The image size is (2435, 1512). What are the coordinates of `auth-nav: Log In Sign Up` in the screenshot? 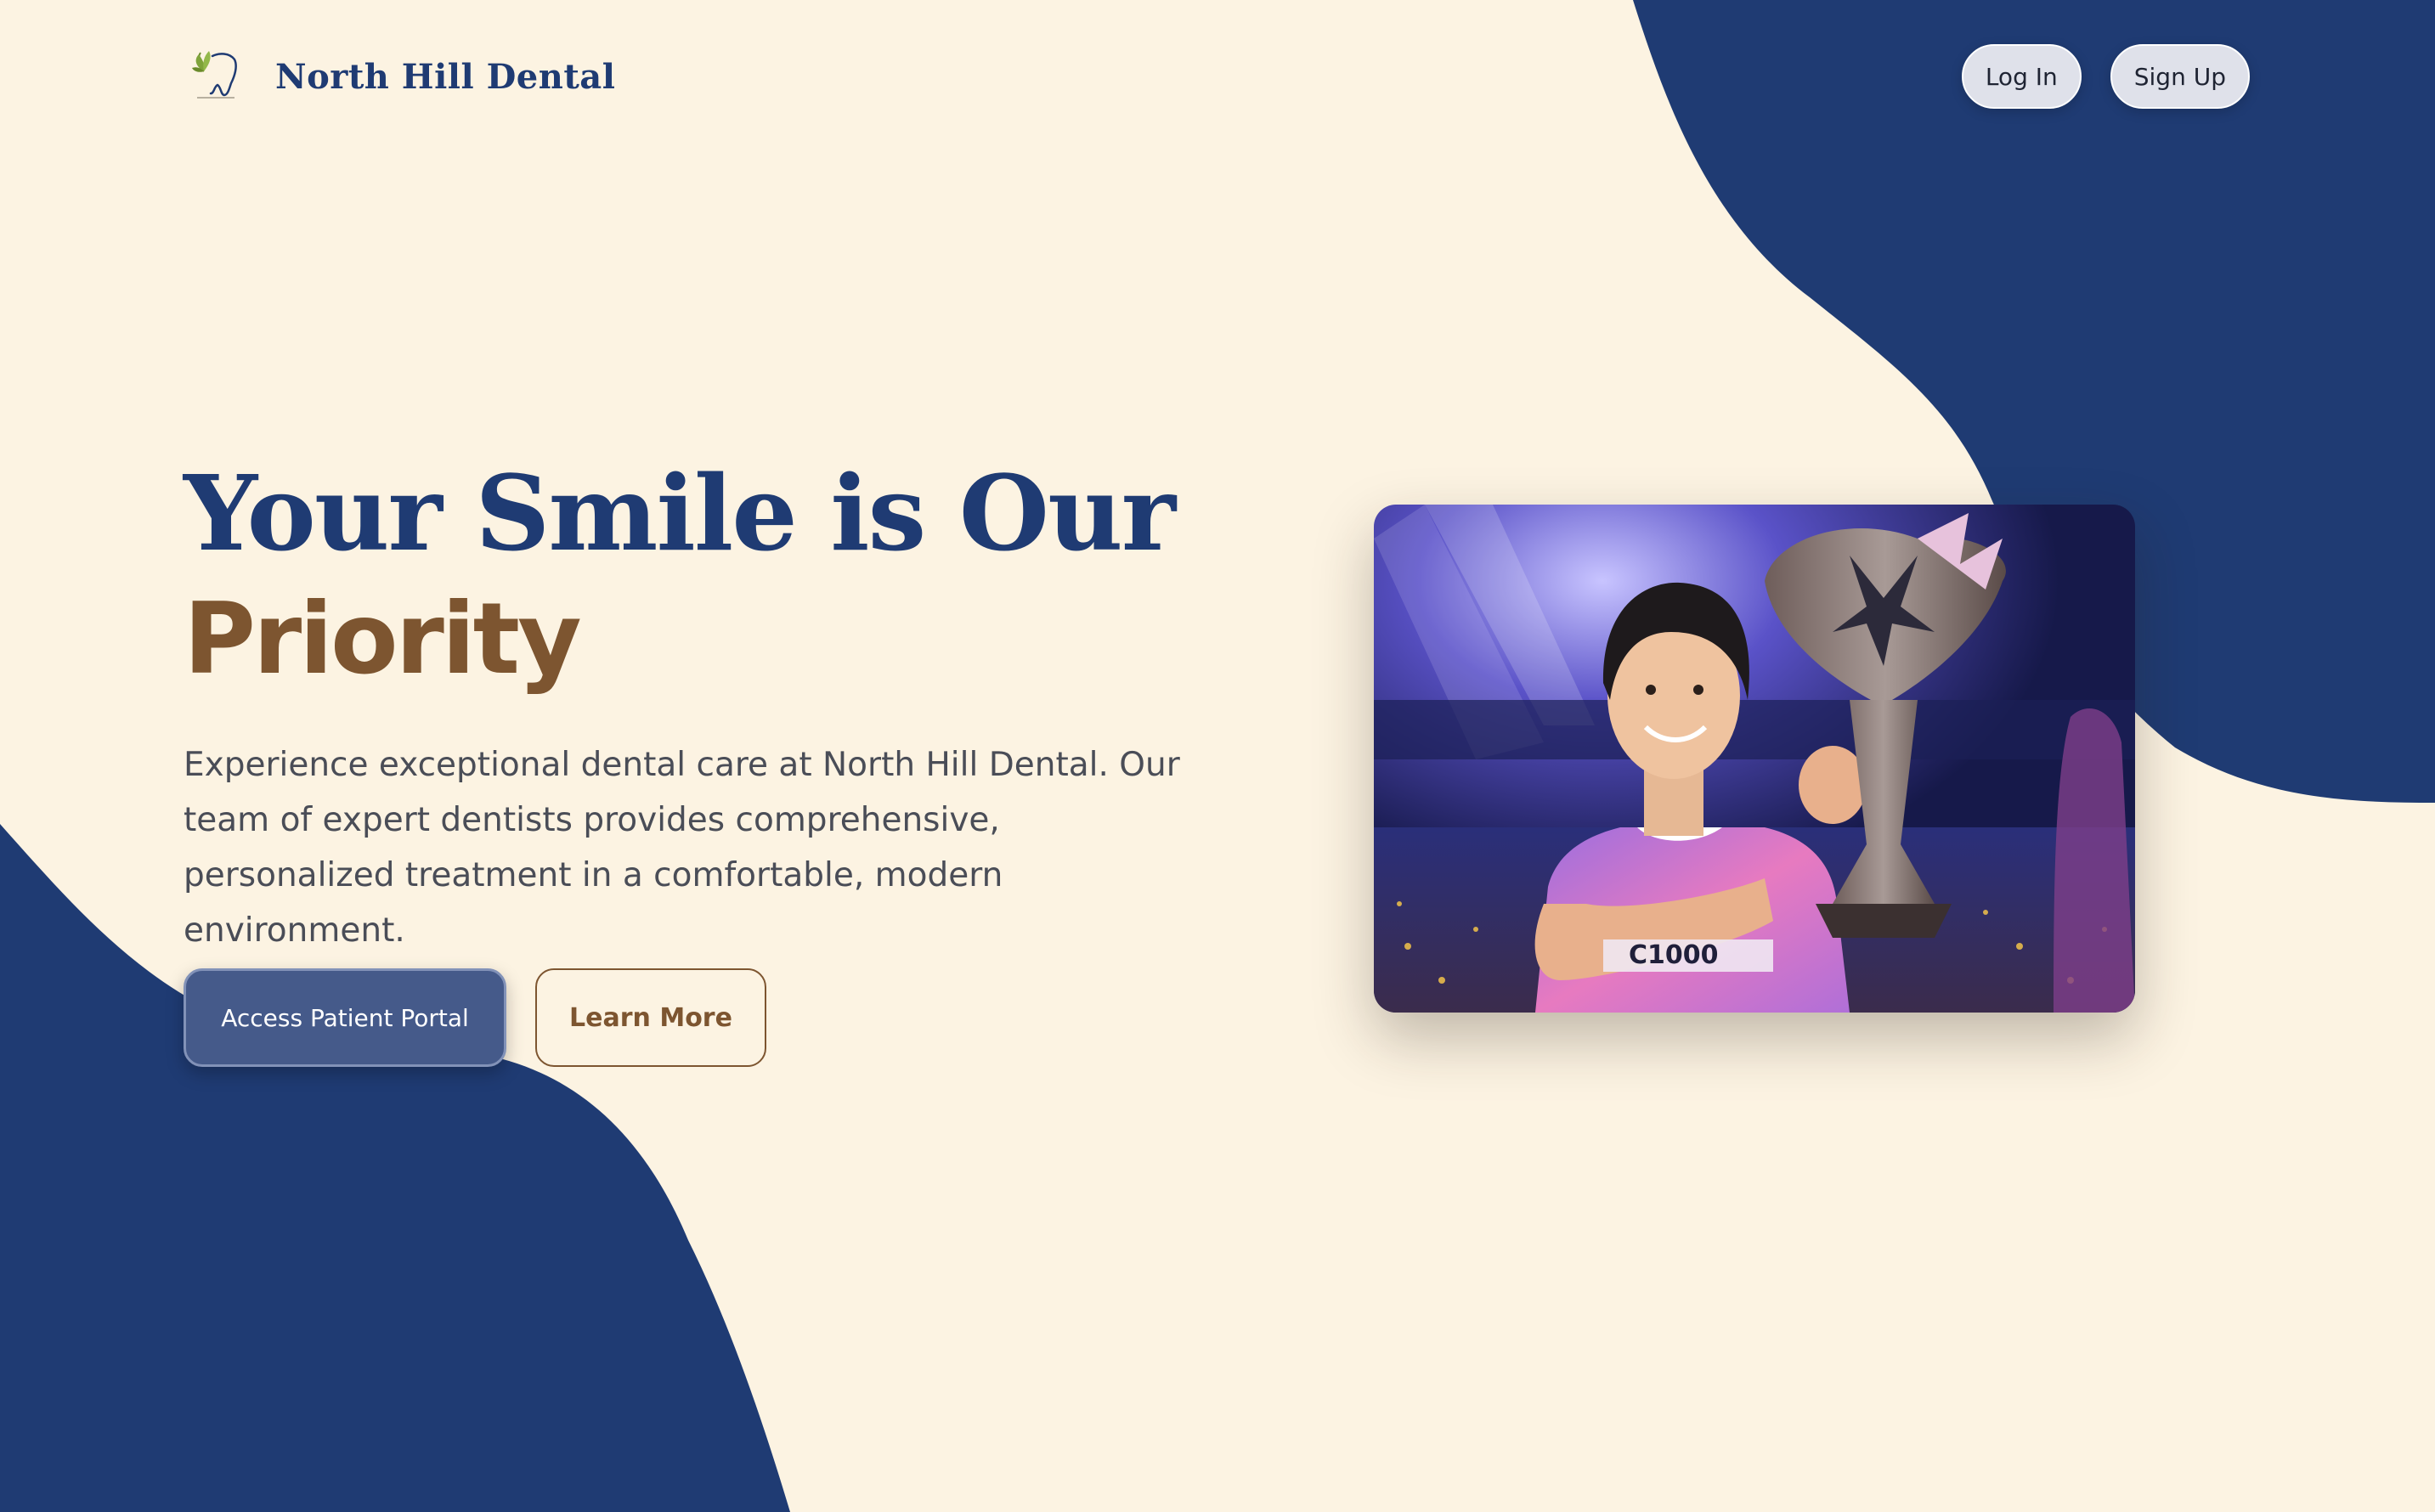 It's located at (2105, 76).